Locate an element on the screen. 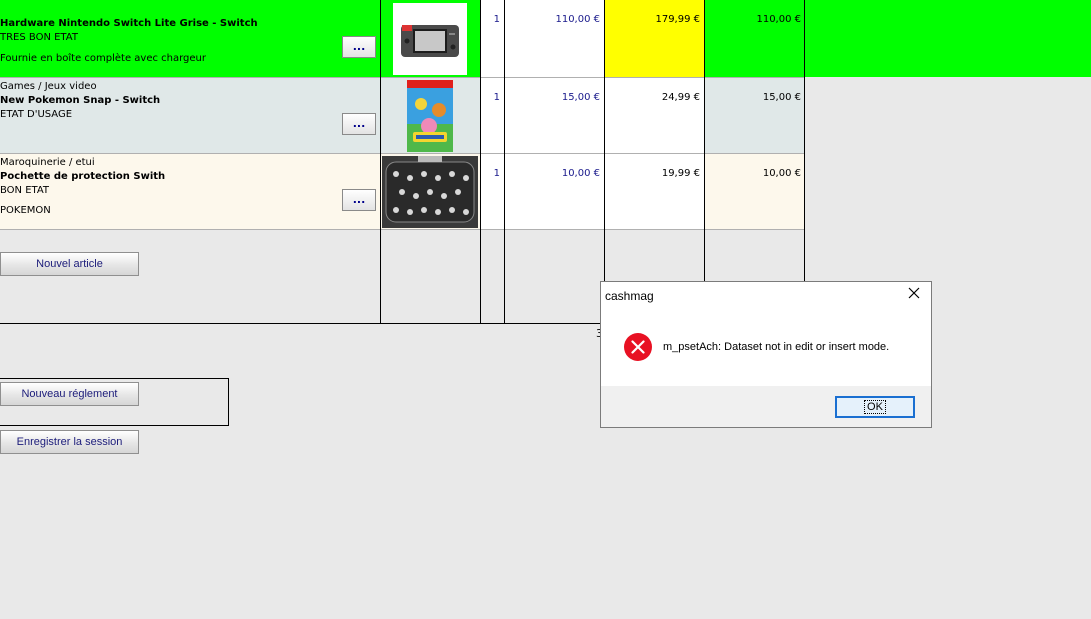 This screenshot has height=619, width=1091. item-condition: TRES BON ETAT is located at coordinates (39, 37).